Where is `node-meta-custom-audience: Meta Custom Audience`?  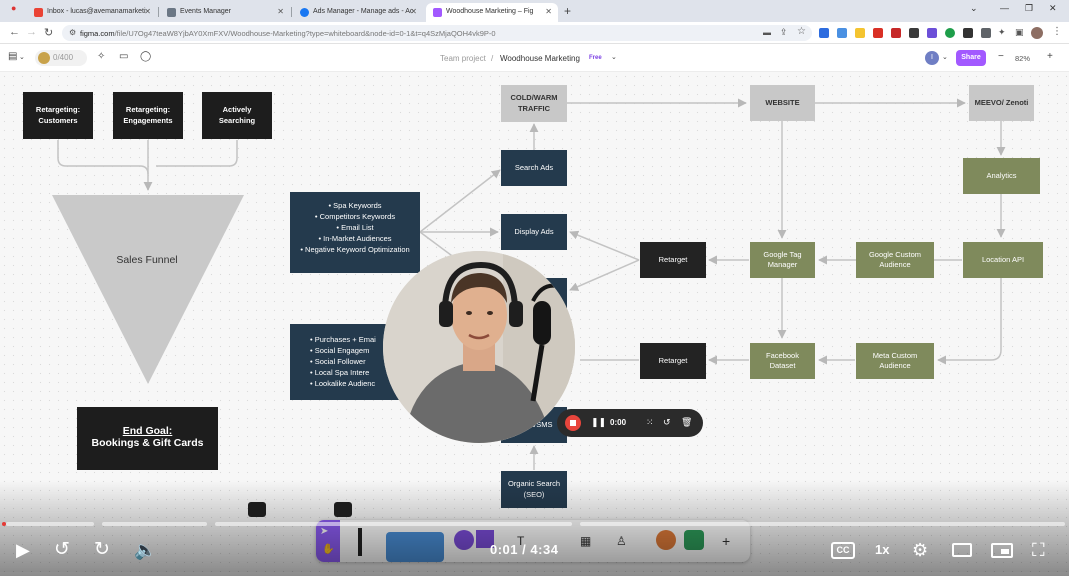 node-meta-custom-audience: Meta Custom Audience is located at coordinates (895, 361).